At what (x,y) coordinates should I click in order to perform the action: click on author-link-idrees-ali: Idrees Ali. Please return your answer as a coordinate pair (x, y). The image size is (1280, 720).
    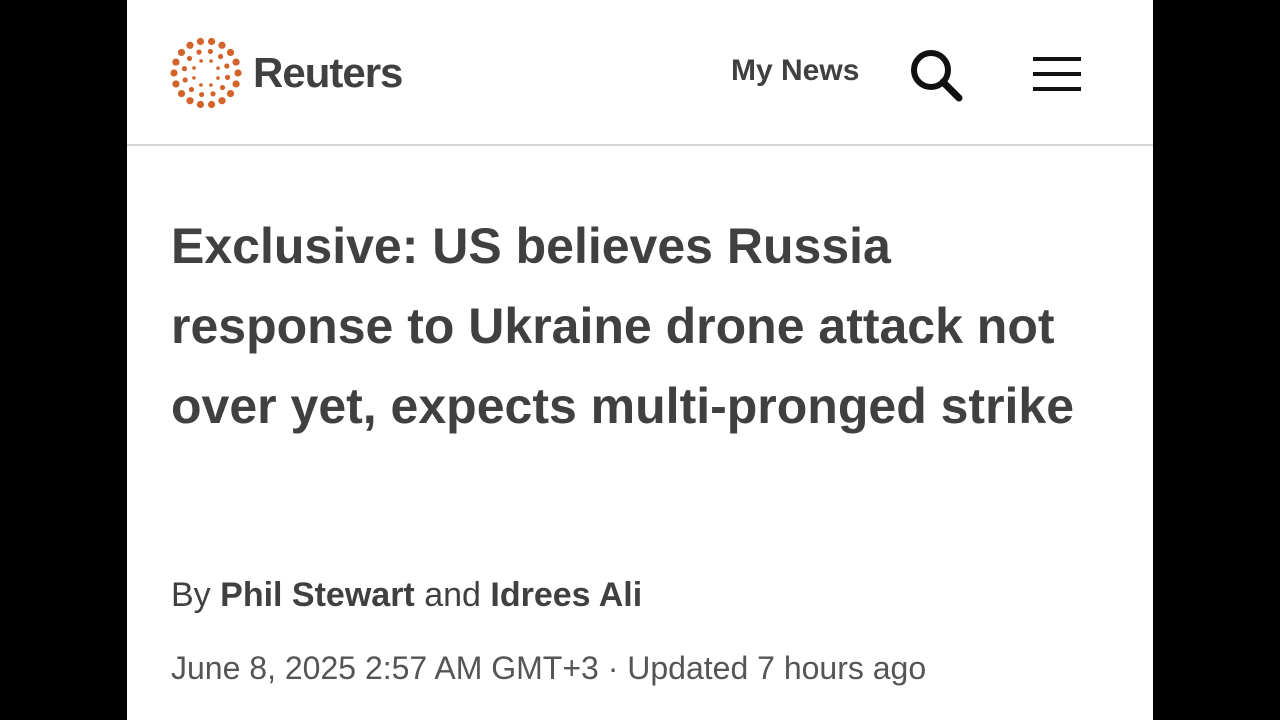
    Looking at the image, I should click on (566, 595).